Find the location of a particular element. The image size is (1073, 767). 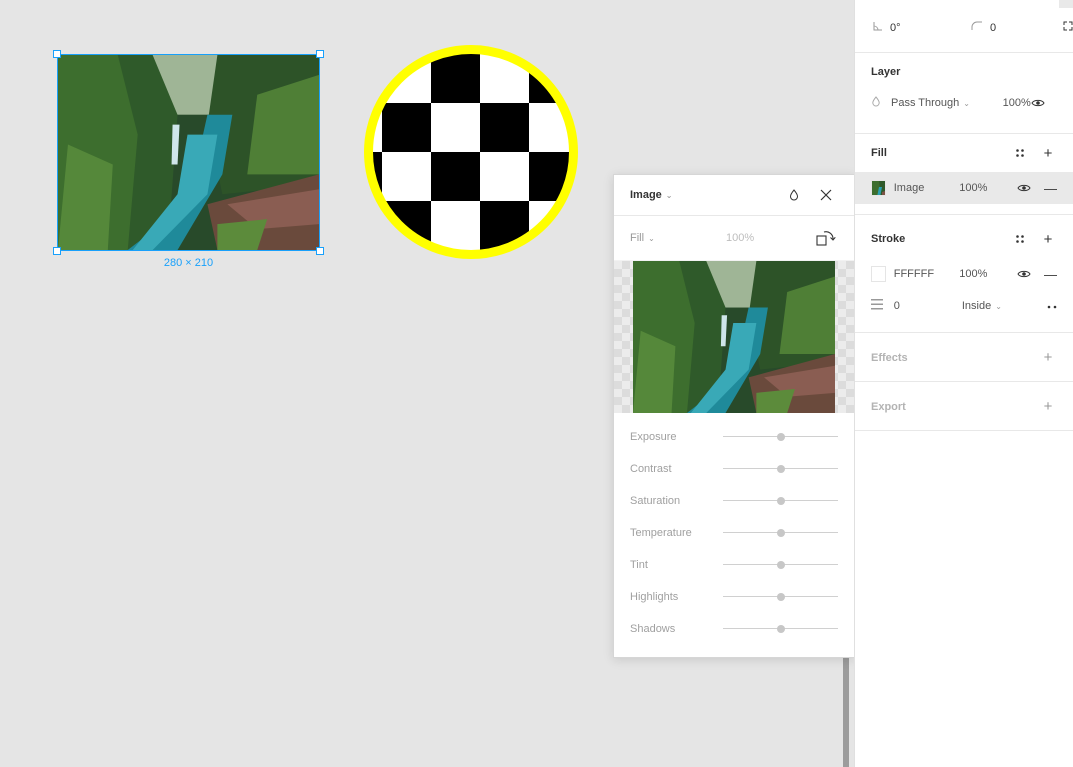

layer-title: Layer is located at coordinates (886, 72).